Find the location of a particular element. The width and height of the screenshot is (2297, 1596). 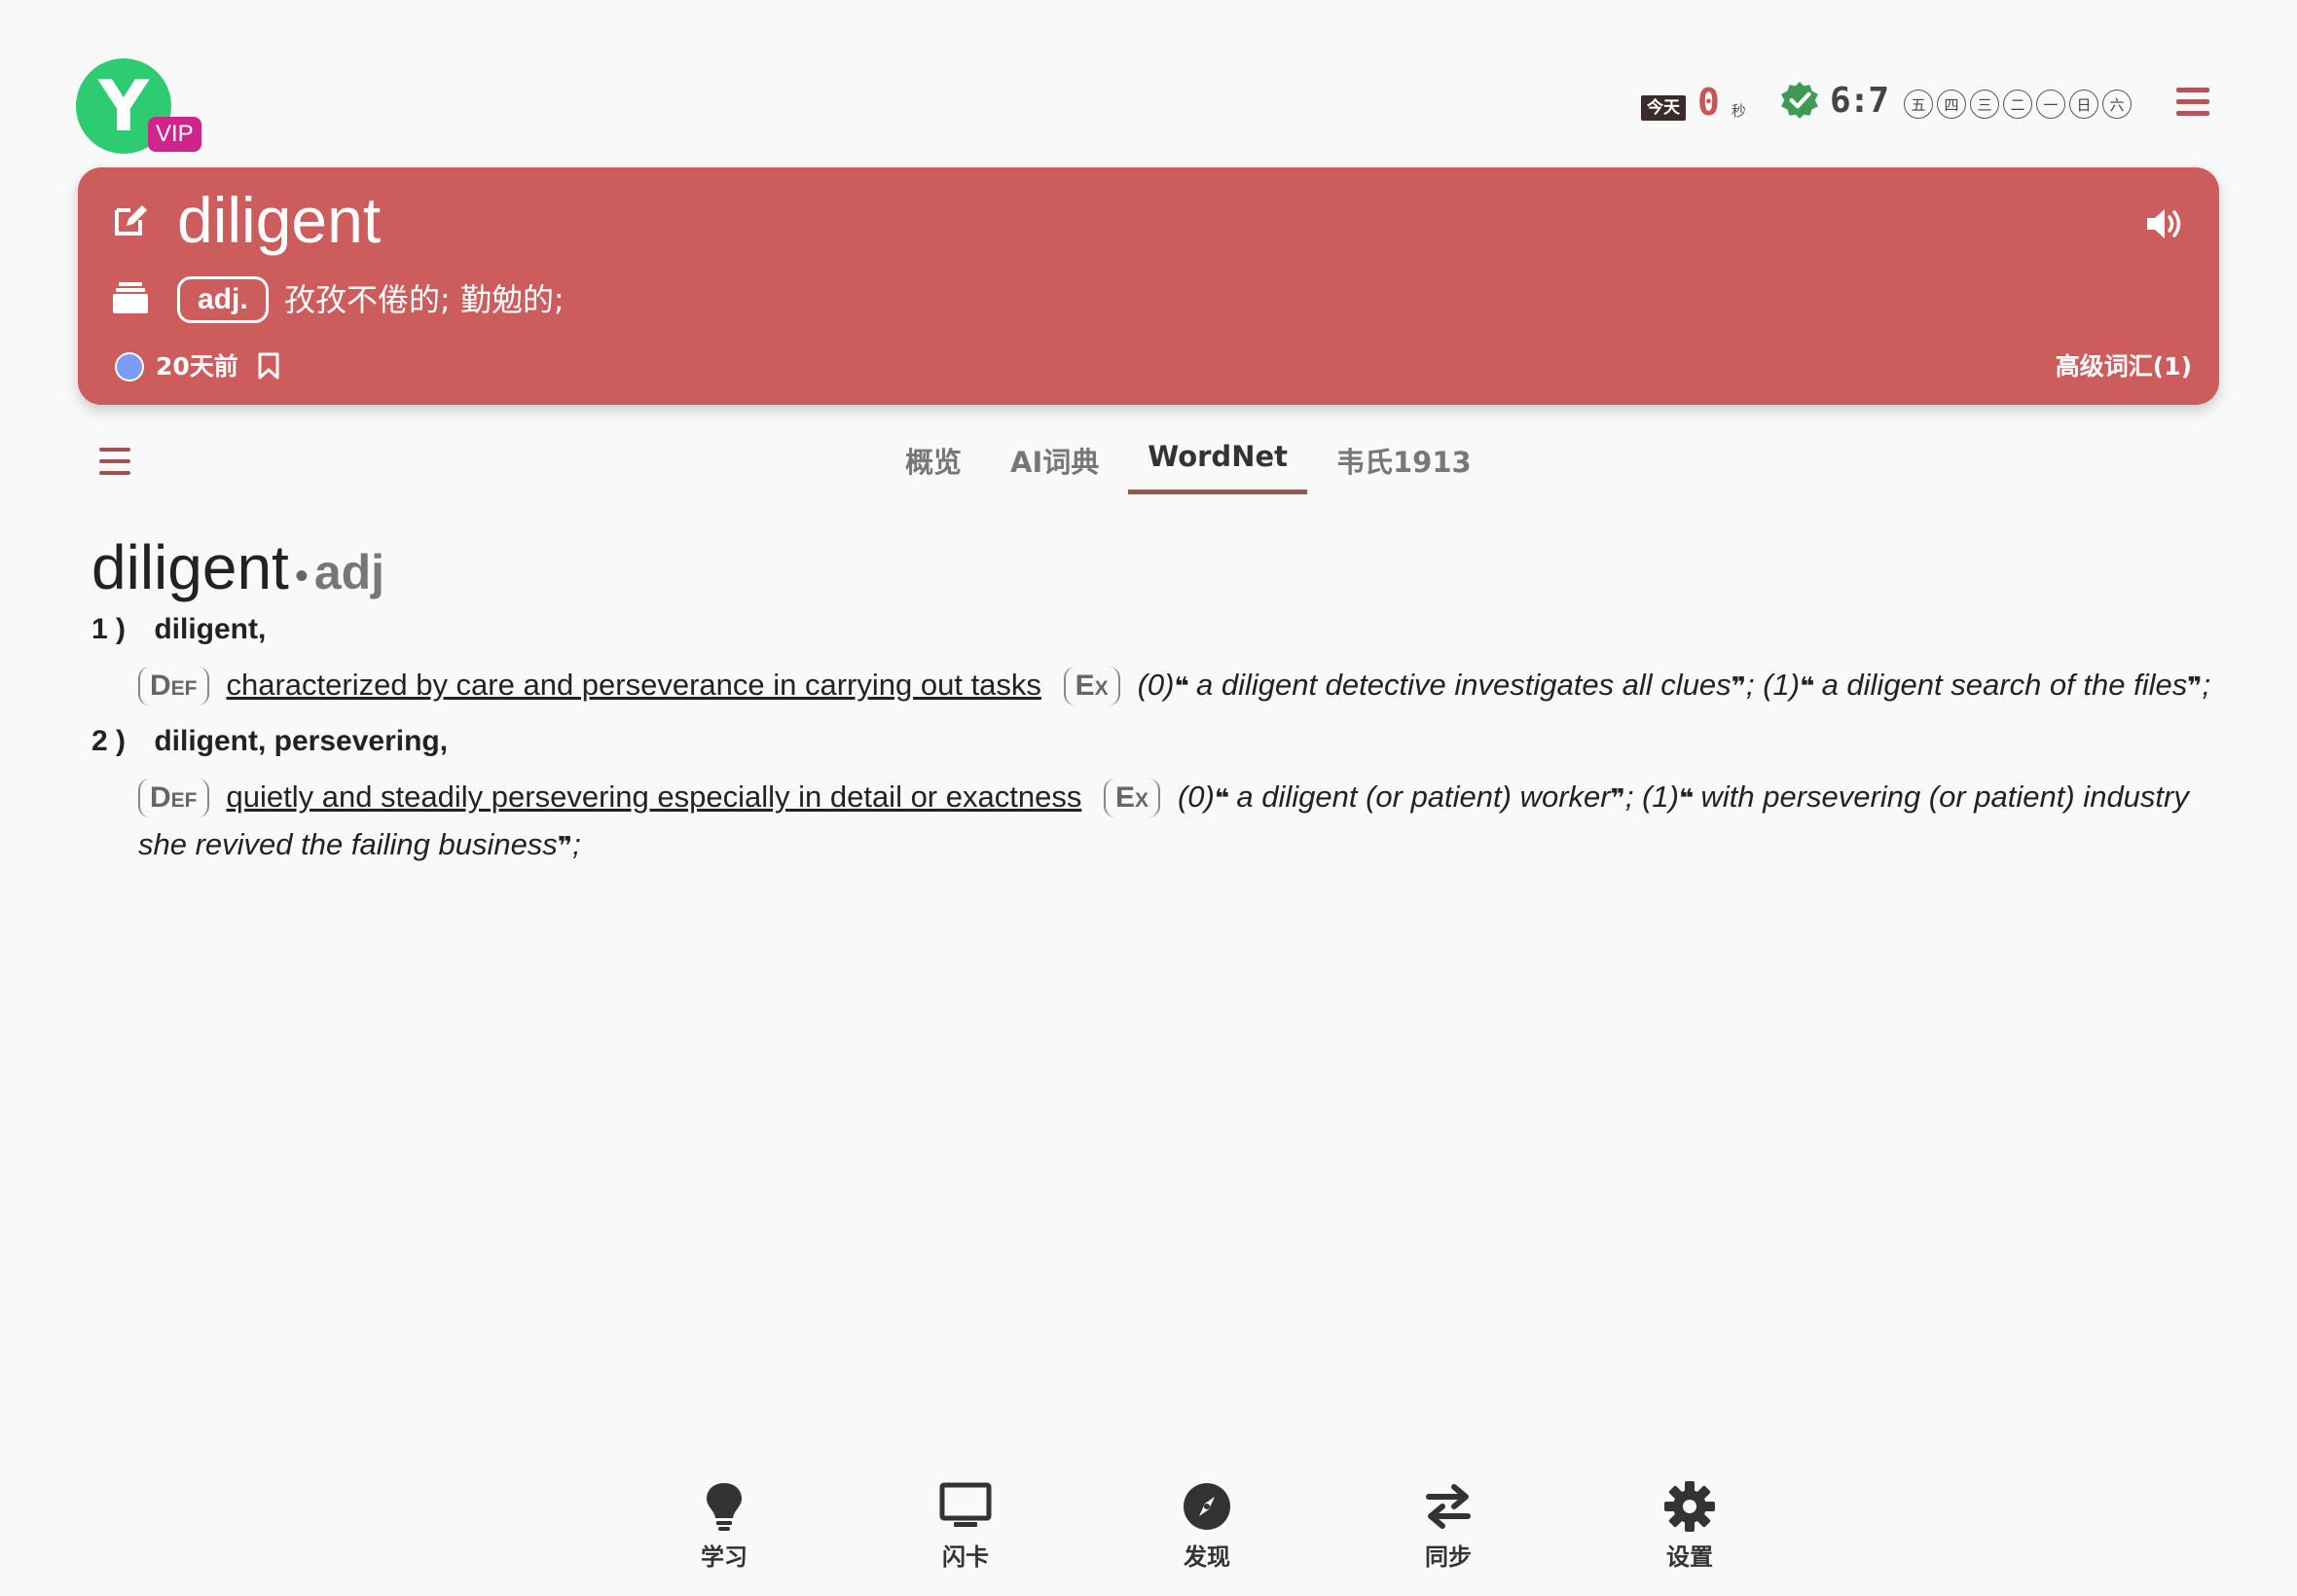

bookmark-icon is located at coordinates (268, 366).